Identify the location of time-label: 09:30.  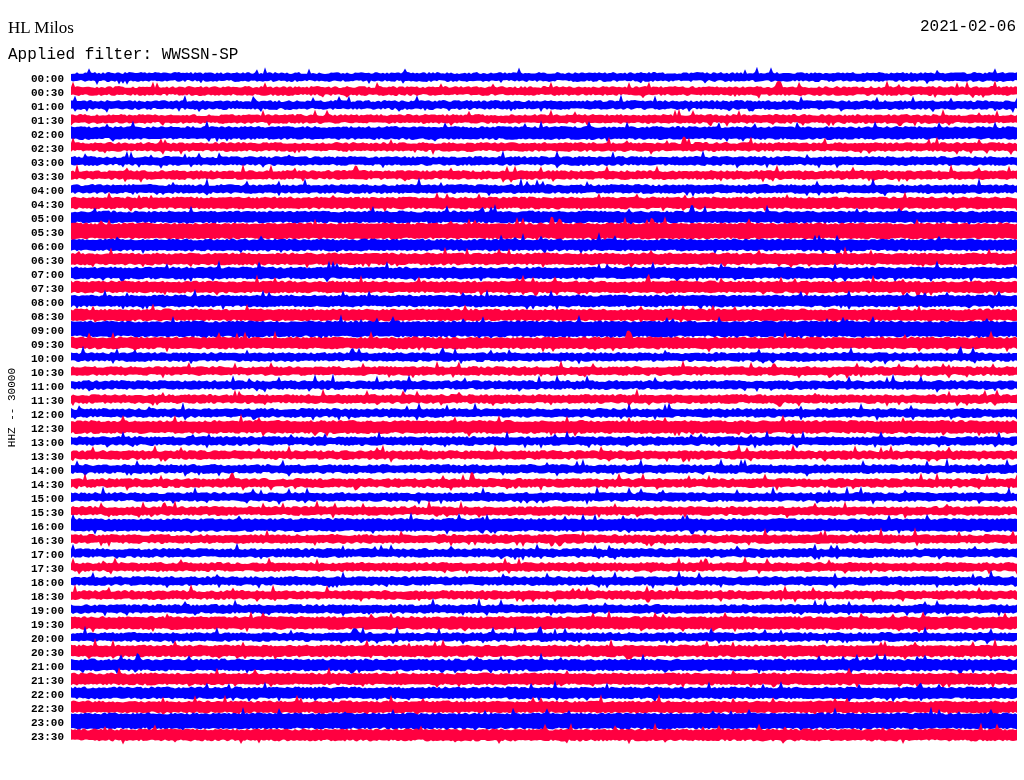
(47, 345).